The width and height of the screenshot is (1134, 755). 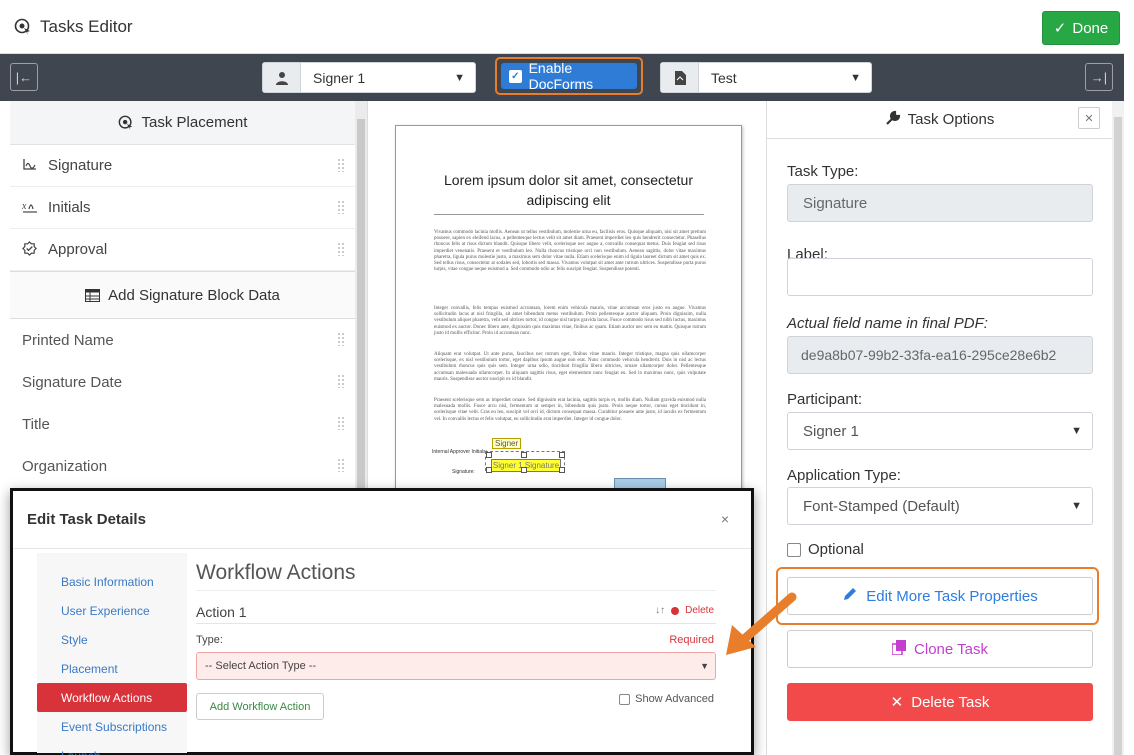 What do you see at coordinates (194, 295) in the screenshot?
I see `signature-block-title: Add Signature Block Data` at bounding box center [194, 295].